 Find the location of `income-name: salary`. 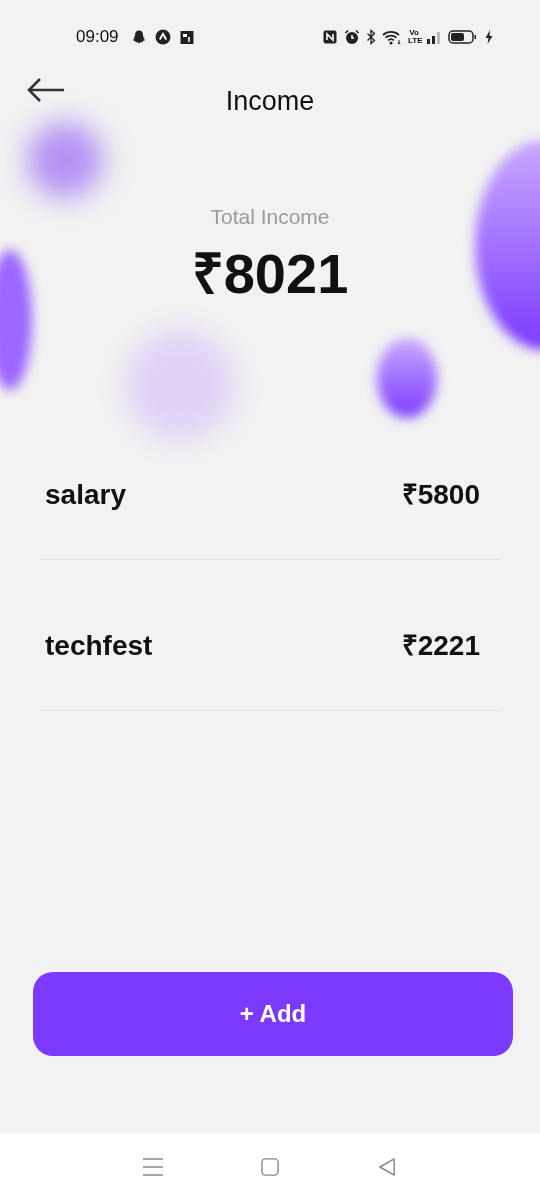

income-name: salary is located at coordinates (85, 495).